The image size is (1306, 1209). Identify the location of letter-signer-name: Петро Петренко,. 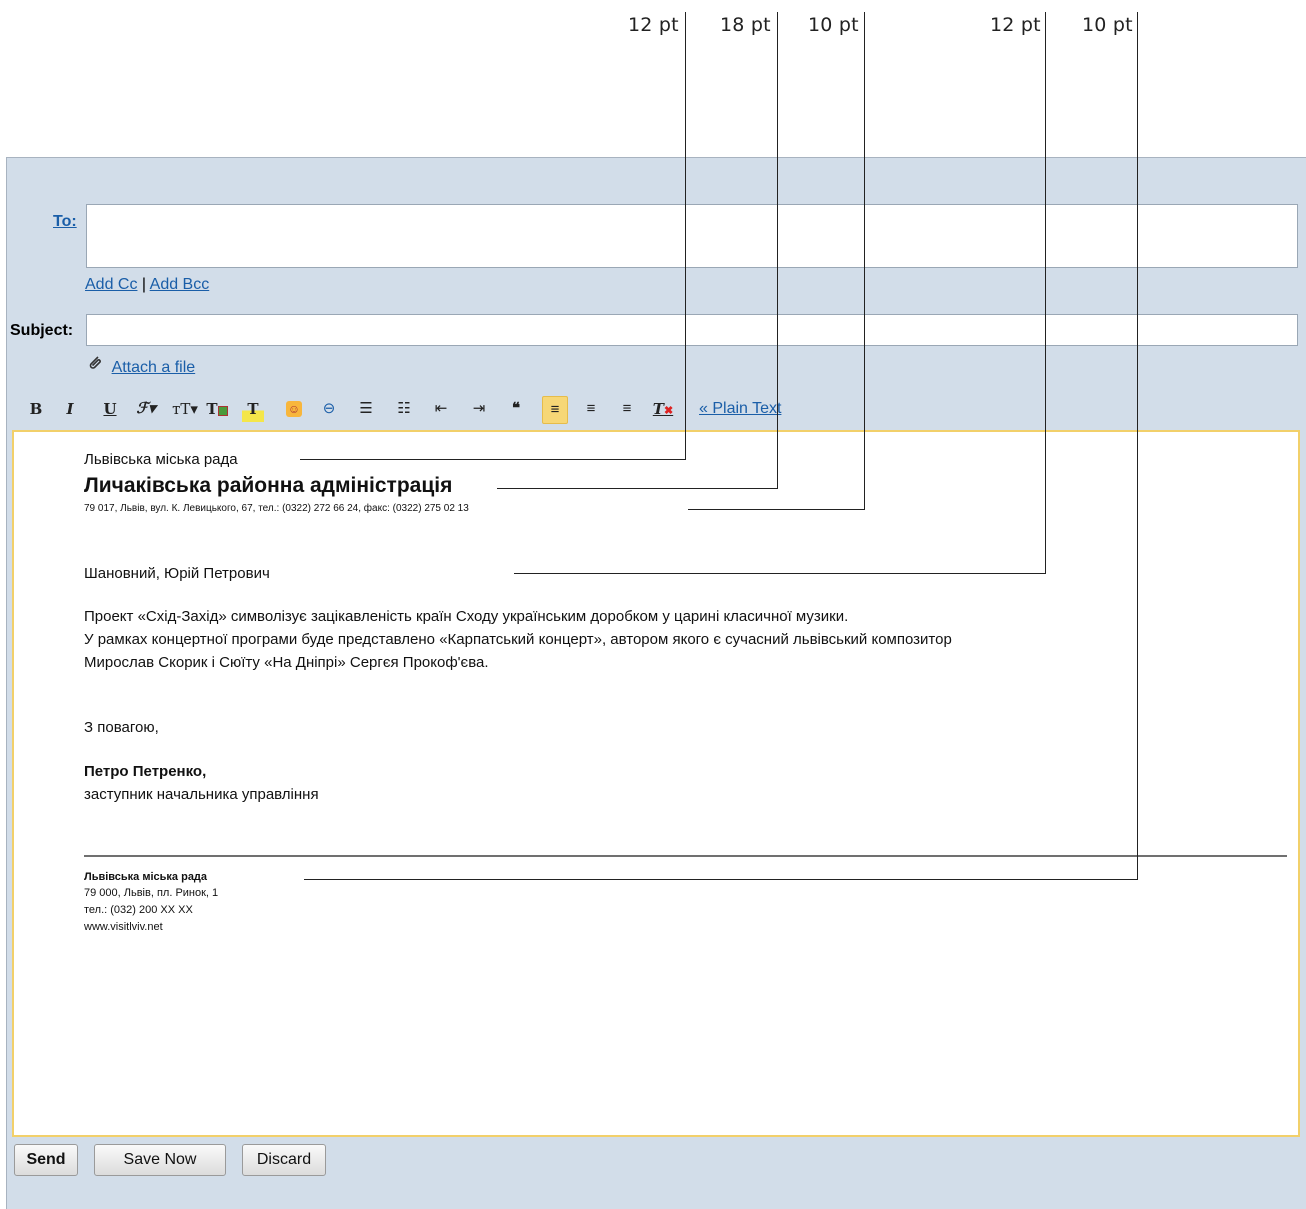
(145, 771).